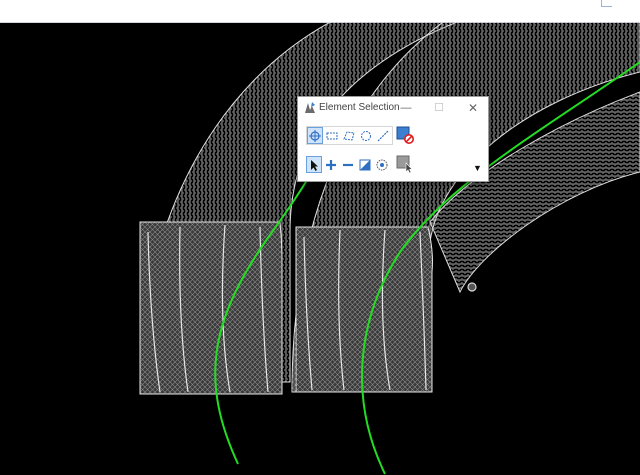  I want to click on maximize-button: ☐, so click(439, 108).